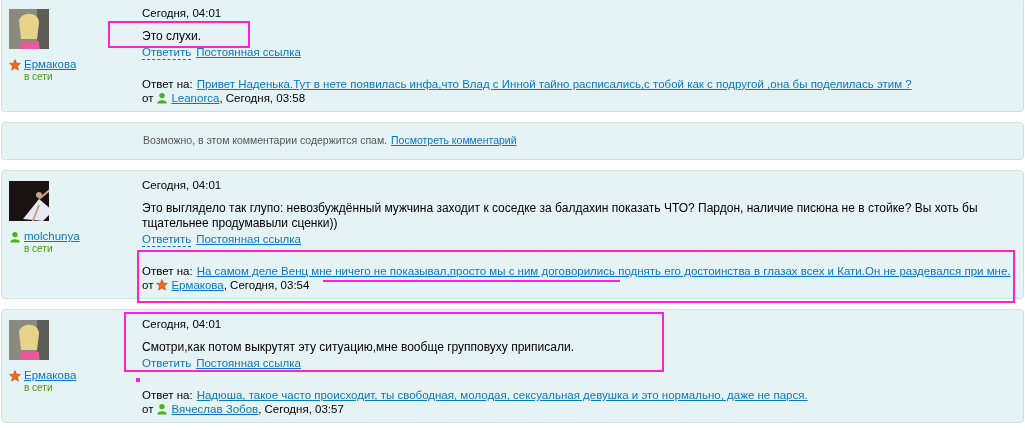 The height and width of the screenshot is (430, 1025). I want to click on comment-text: Это выглядело так глупо: невозбуждённый мужчина заходит к соседке за балдахин показать ЧТО? Пардон, наличие писюна не в стойке? Вы хоть бы тщательнее продумавыли сценки)), so click(560, 216).